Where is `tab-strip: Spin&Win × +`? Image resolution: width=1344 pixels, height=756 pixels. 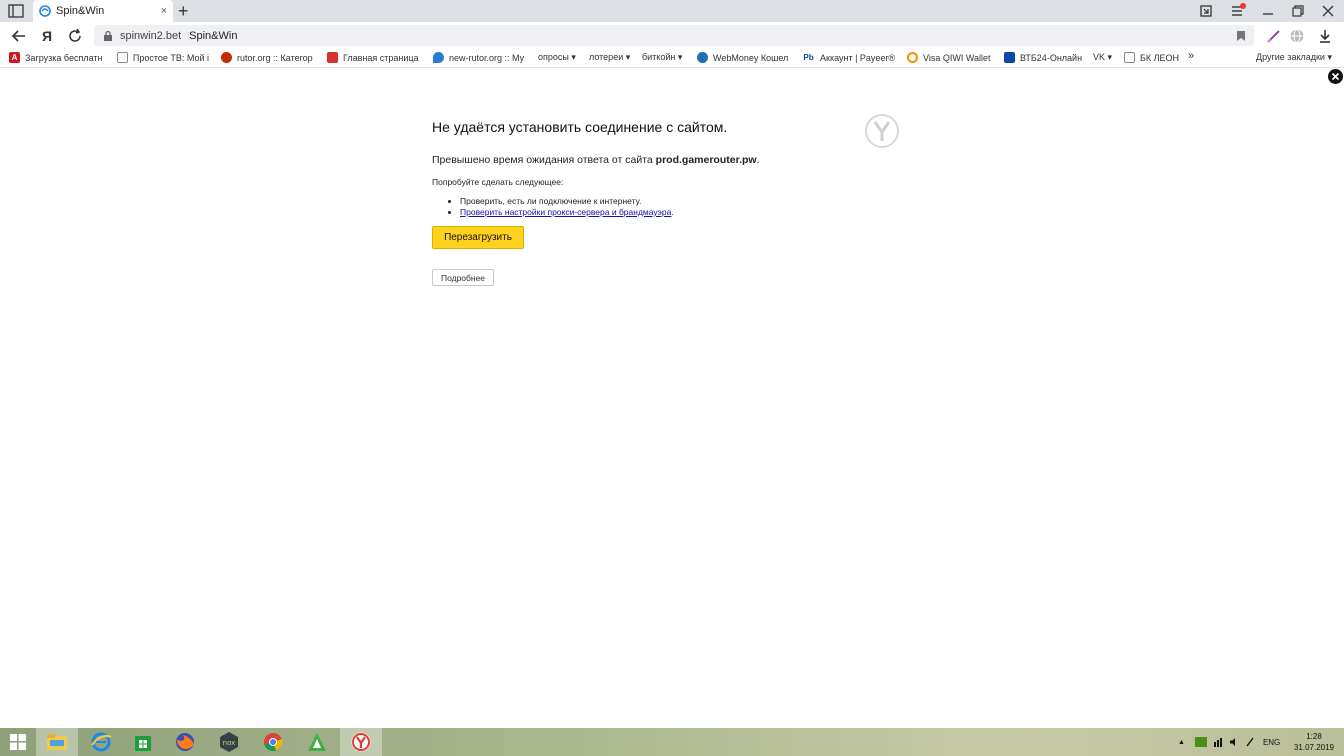 tab-strip: Spin&Win × + is located at coordinates (672, 11).